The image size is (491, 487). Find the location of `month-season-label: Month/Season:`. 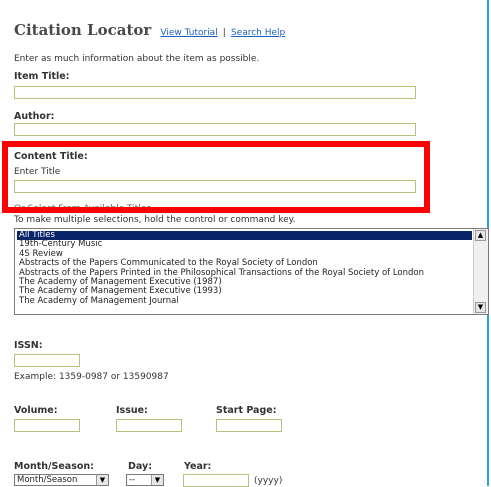

month-season-label: Month/Season: is located at coordinates (54, 466).